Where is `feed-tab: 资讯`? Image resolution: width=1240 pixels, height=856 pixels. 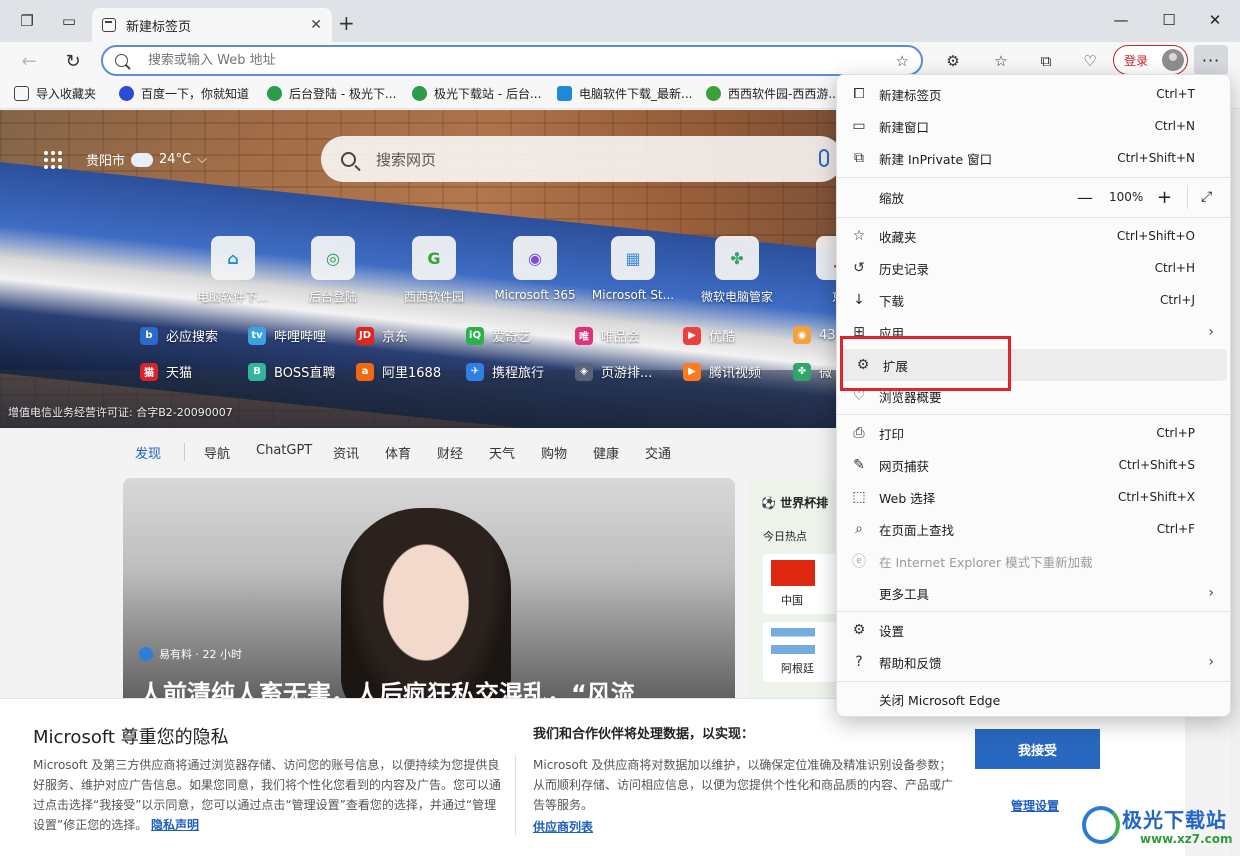
feed-tab: 资讯 is located at coordinates (346, 452).